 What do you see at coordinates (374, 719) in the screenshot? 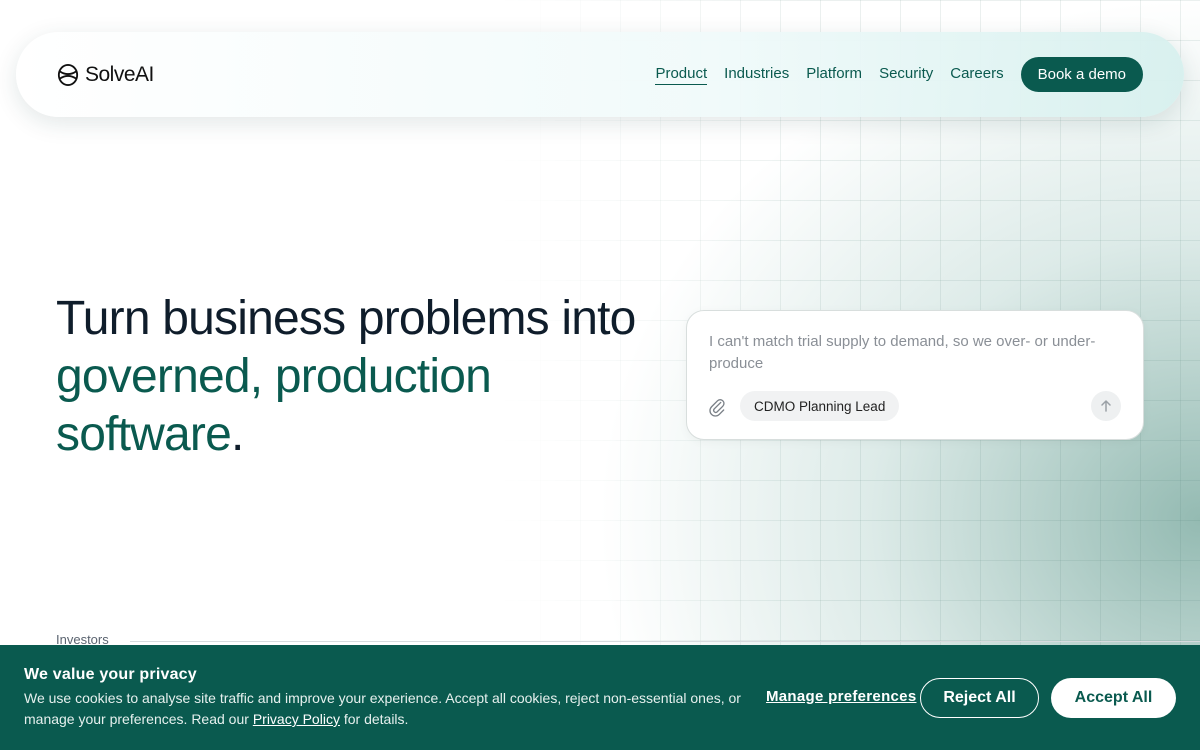
I see `cookie-body-end: for details.` at bounding box center [374, 719].